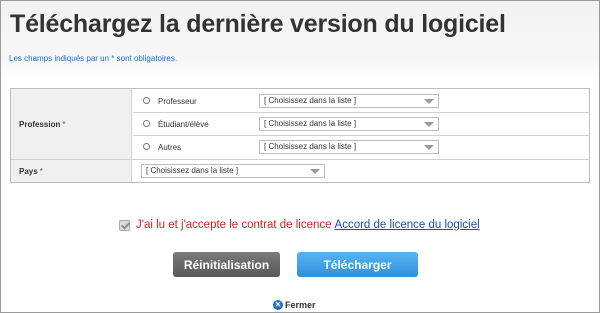 The image size is (600, 313). What do you see at coordinates (146, 100) in the screenshot?
I see `radio-professeur` at bounding box center [146, 100].